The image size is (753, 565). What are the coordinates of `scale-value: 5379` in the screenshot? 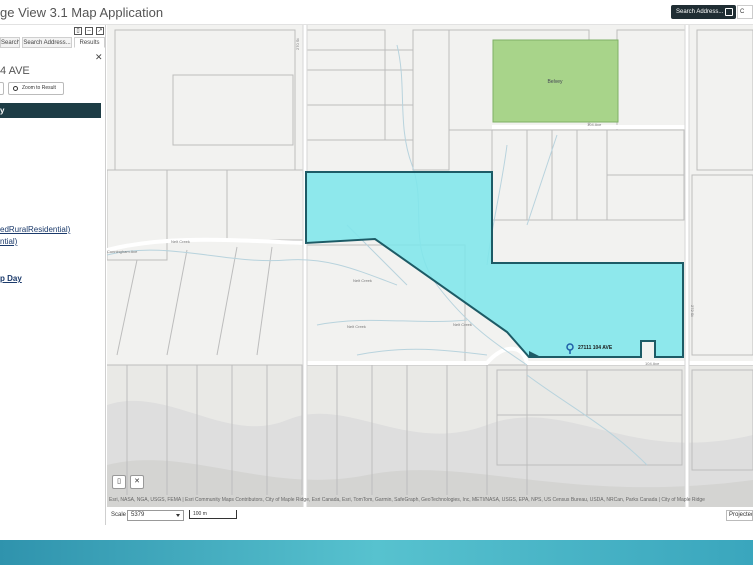 It's located at (138, 515).